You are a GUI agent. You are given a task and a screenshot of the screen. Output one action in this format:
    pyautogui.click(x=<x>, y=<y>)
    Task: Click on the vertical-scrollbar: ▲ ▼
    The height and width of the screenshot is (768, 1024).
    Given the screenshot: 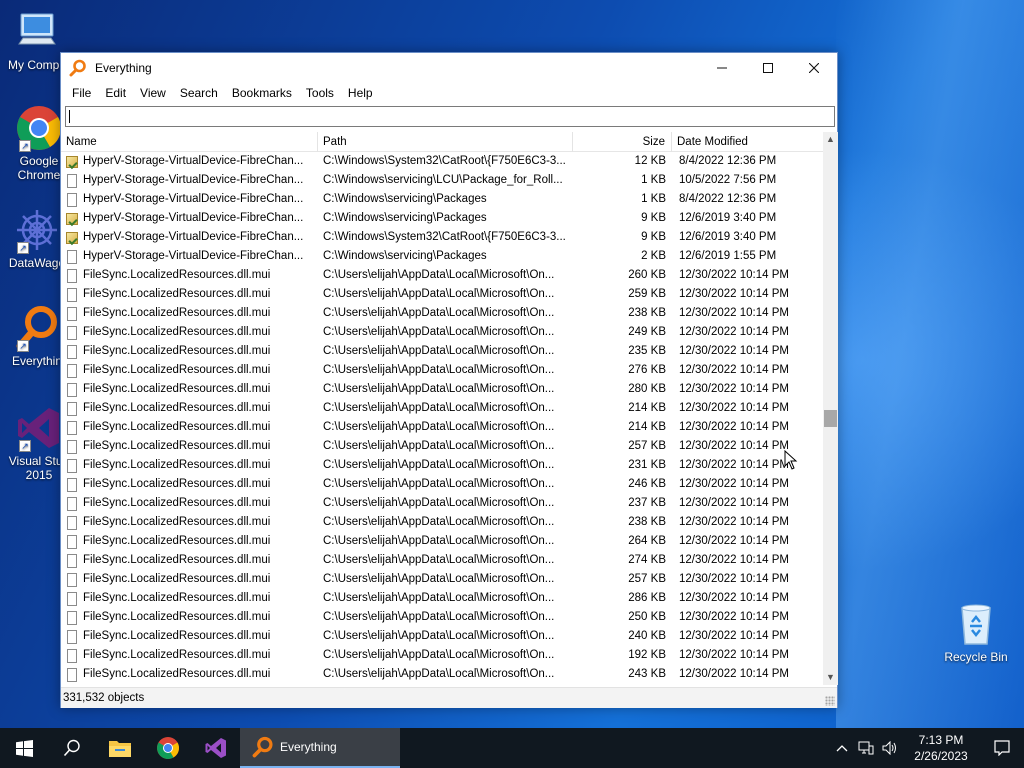 What is the action you would take?
    pyautogui.click(x=830, y=408)
    